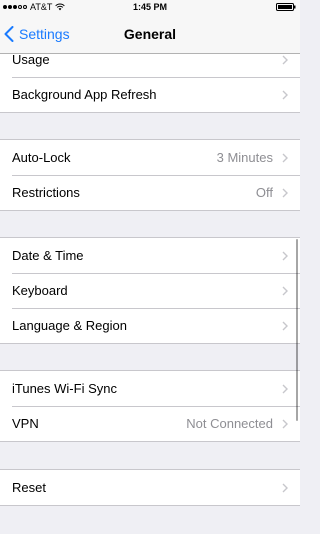 Image resolution: width=320 pixels, height=534 pixels. Describe the element at coordinates (264, 192) in the screenshot. I see `row-value: Off` at that location.